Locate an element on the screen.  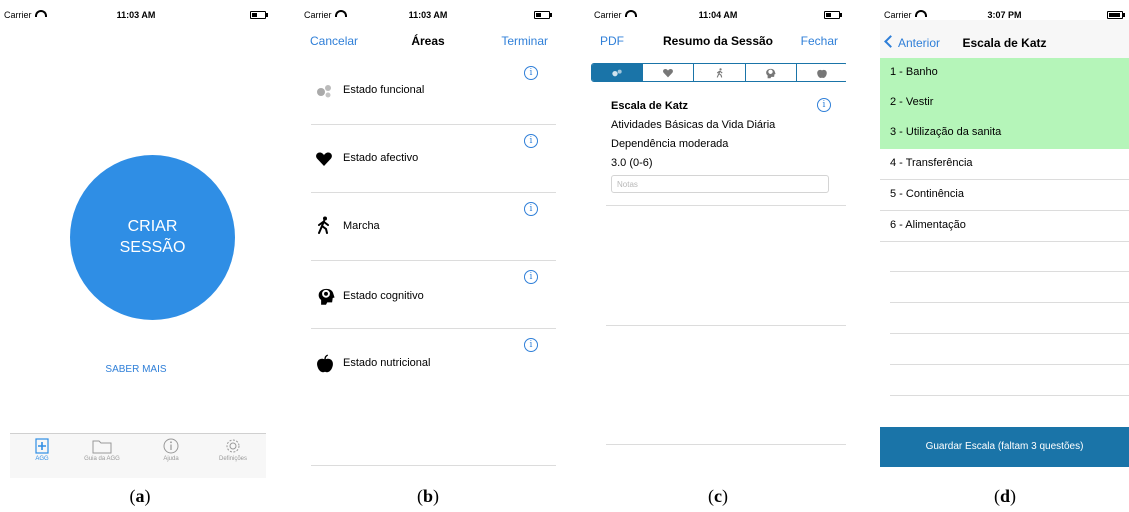
question-row: 4 - Transferência is located at coordinates (1004, 164).